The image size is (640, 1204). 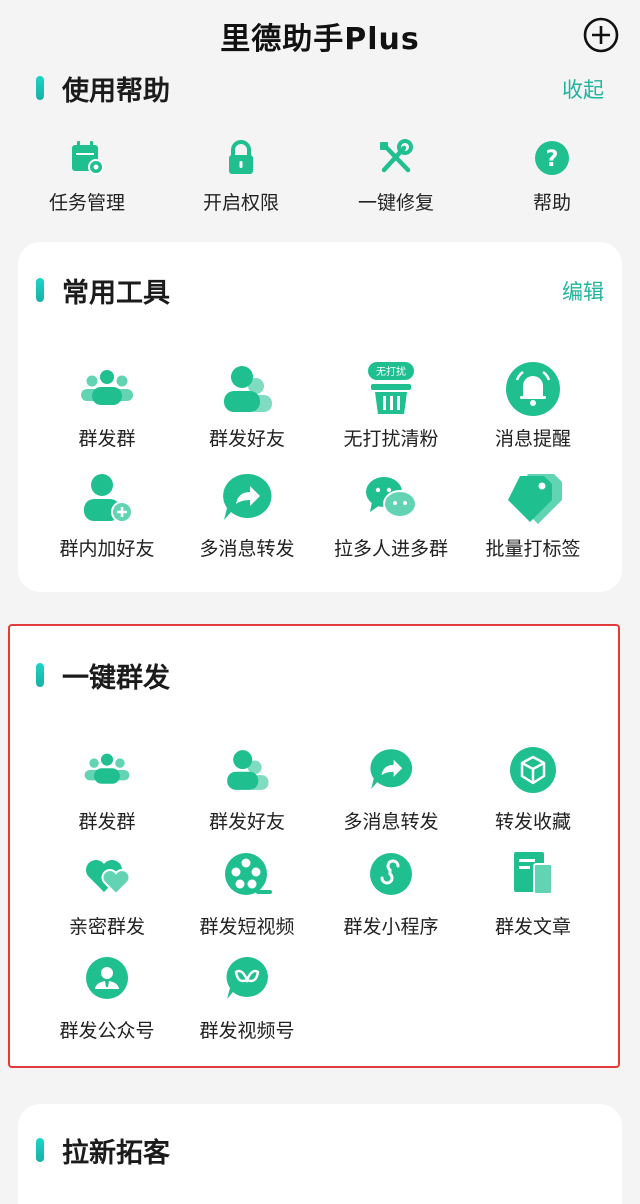 I want to click on broadcast-label: 群发文章, so click(x=532, y=927).